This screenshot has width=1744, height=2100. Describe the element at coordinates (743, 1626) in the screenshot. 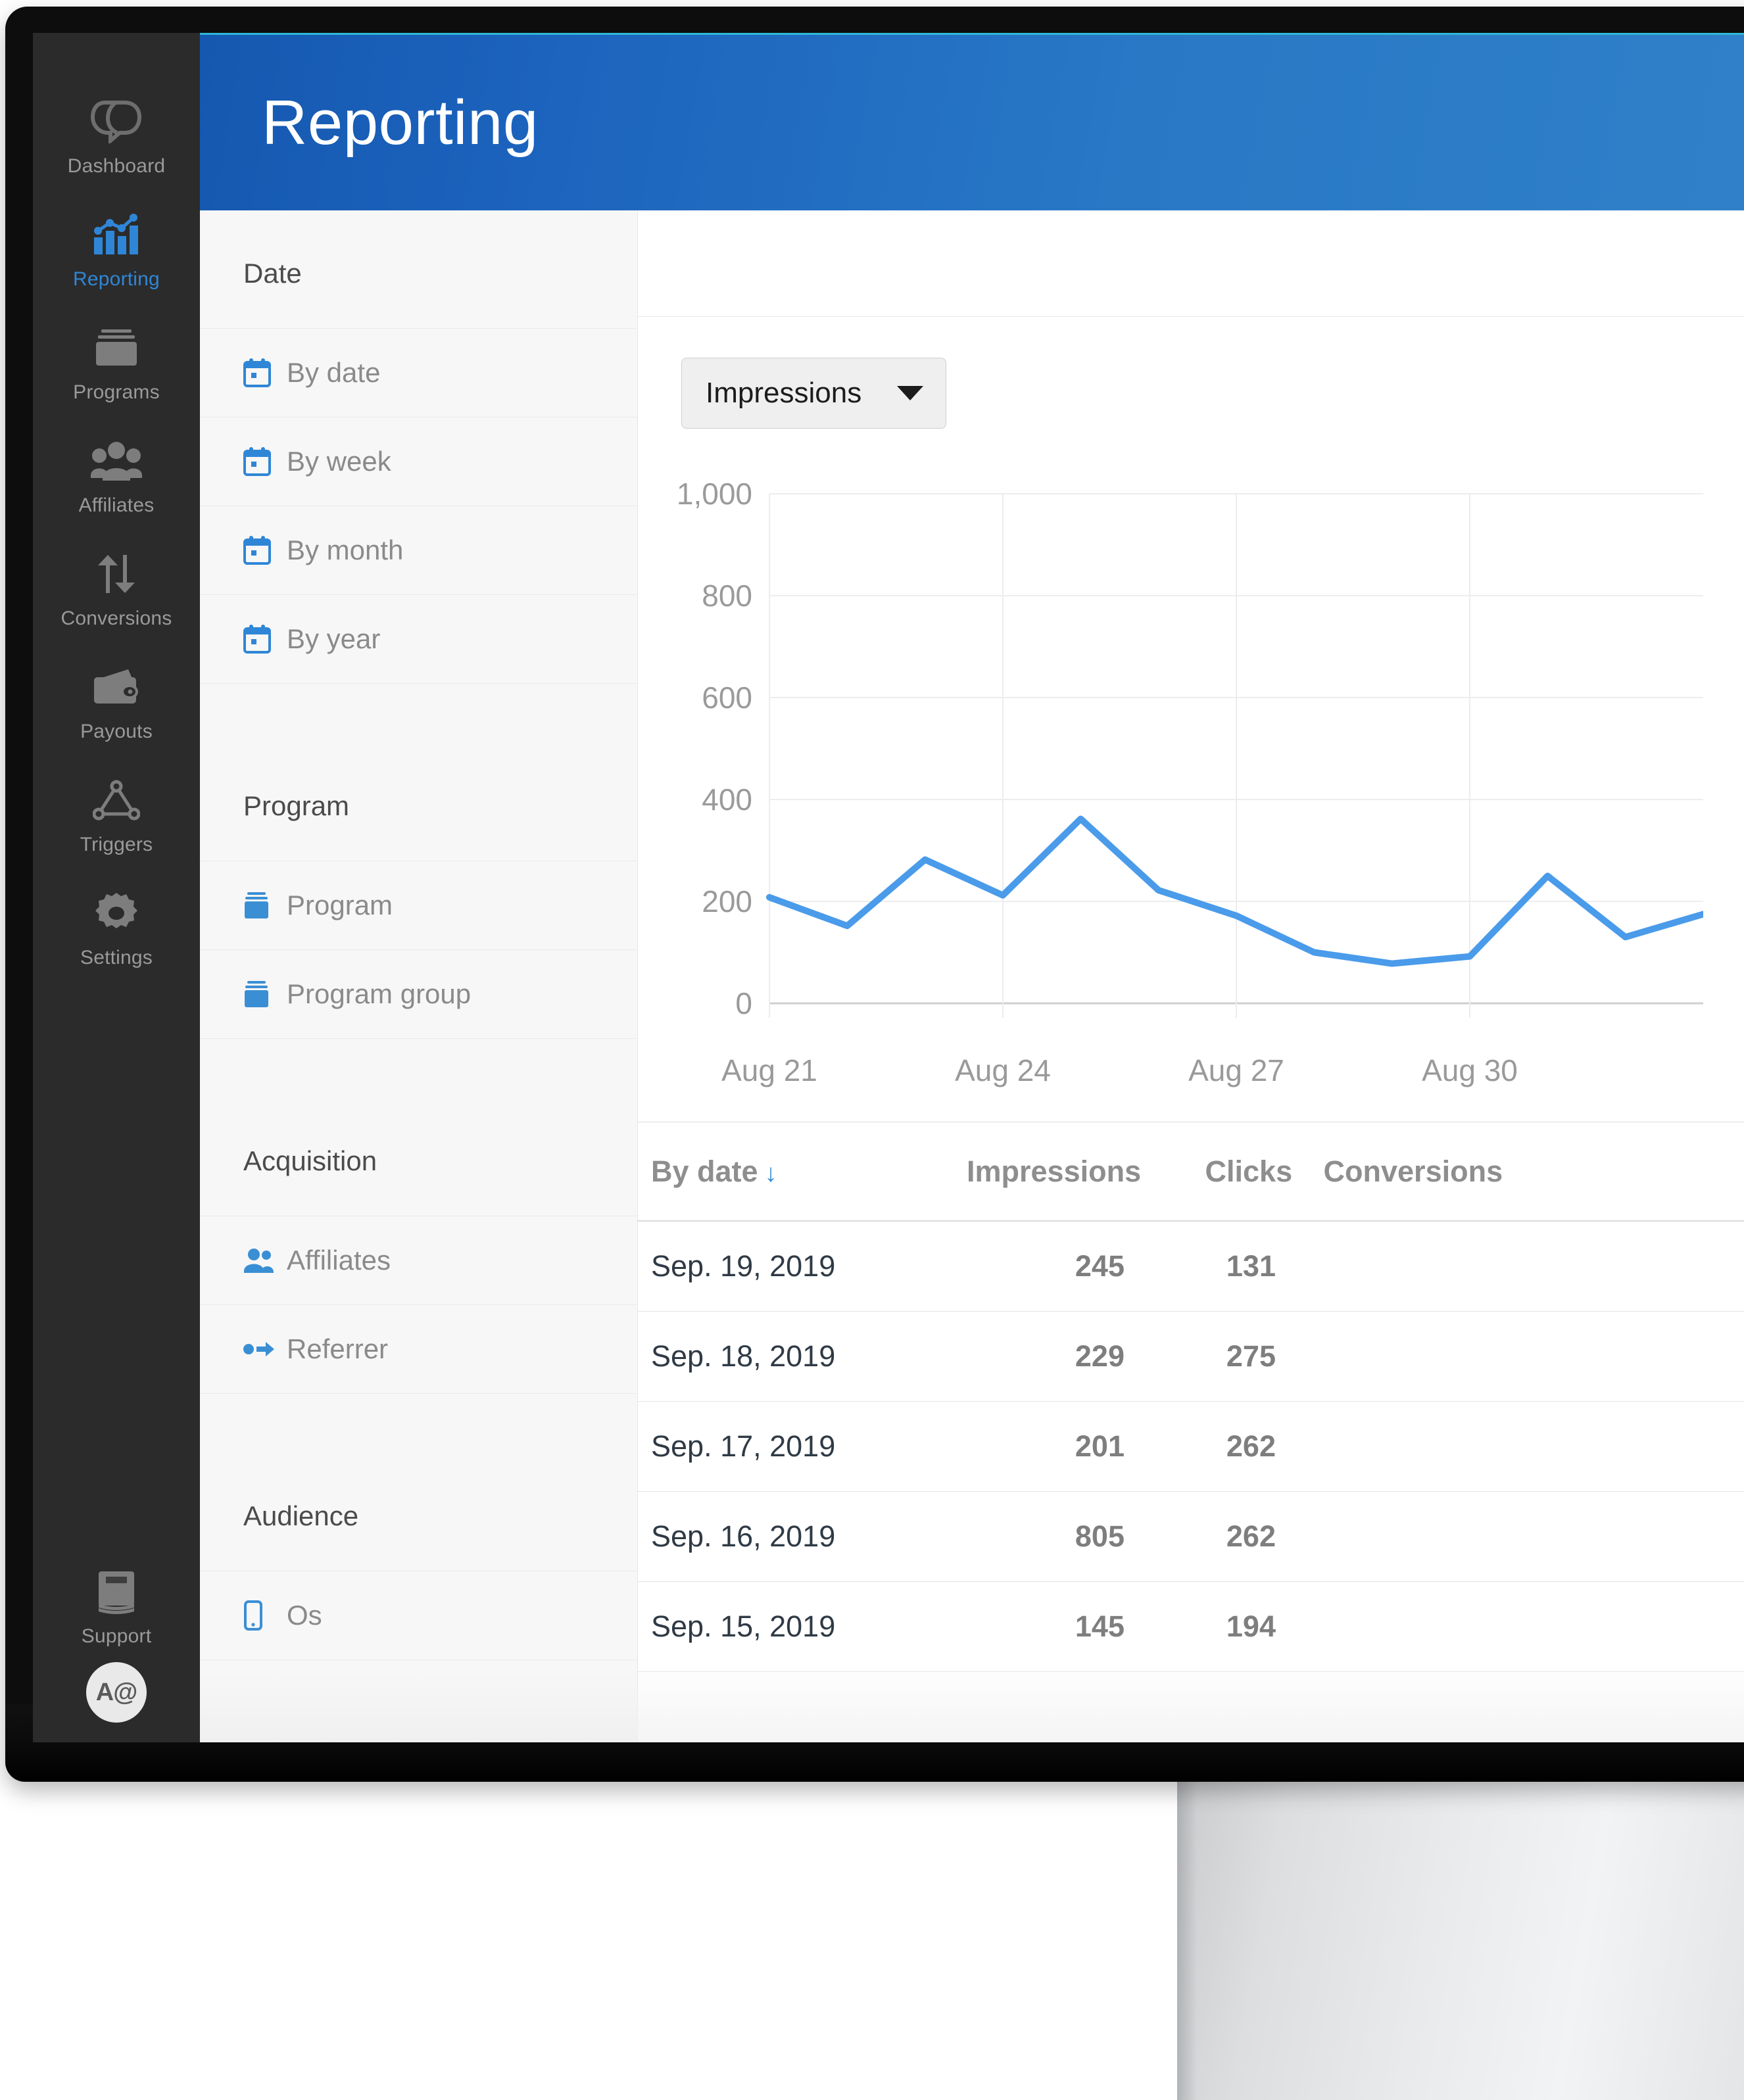

I see `cell-date: Sep. 15, 2019` at that location.